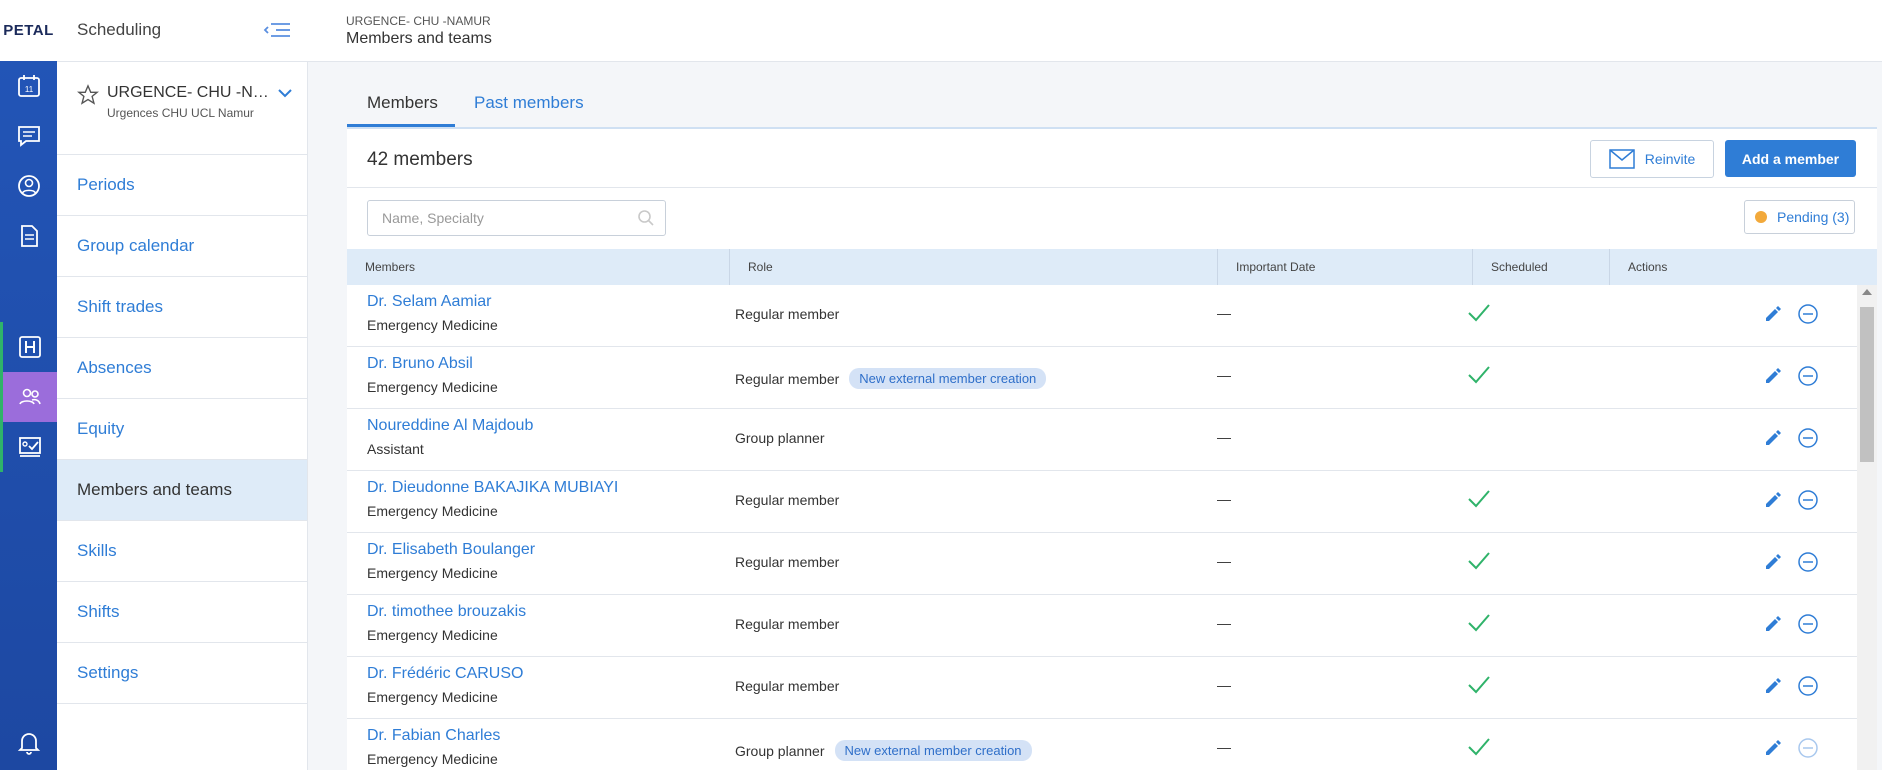 The image size is (1882, 770). What do you see at coordinates (433, 736) in the screenshot?
I see `member-name-link: Dr. Fabian Charles` at bounding box center [433, 736].